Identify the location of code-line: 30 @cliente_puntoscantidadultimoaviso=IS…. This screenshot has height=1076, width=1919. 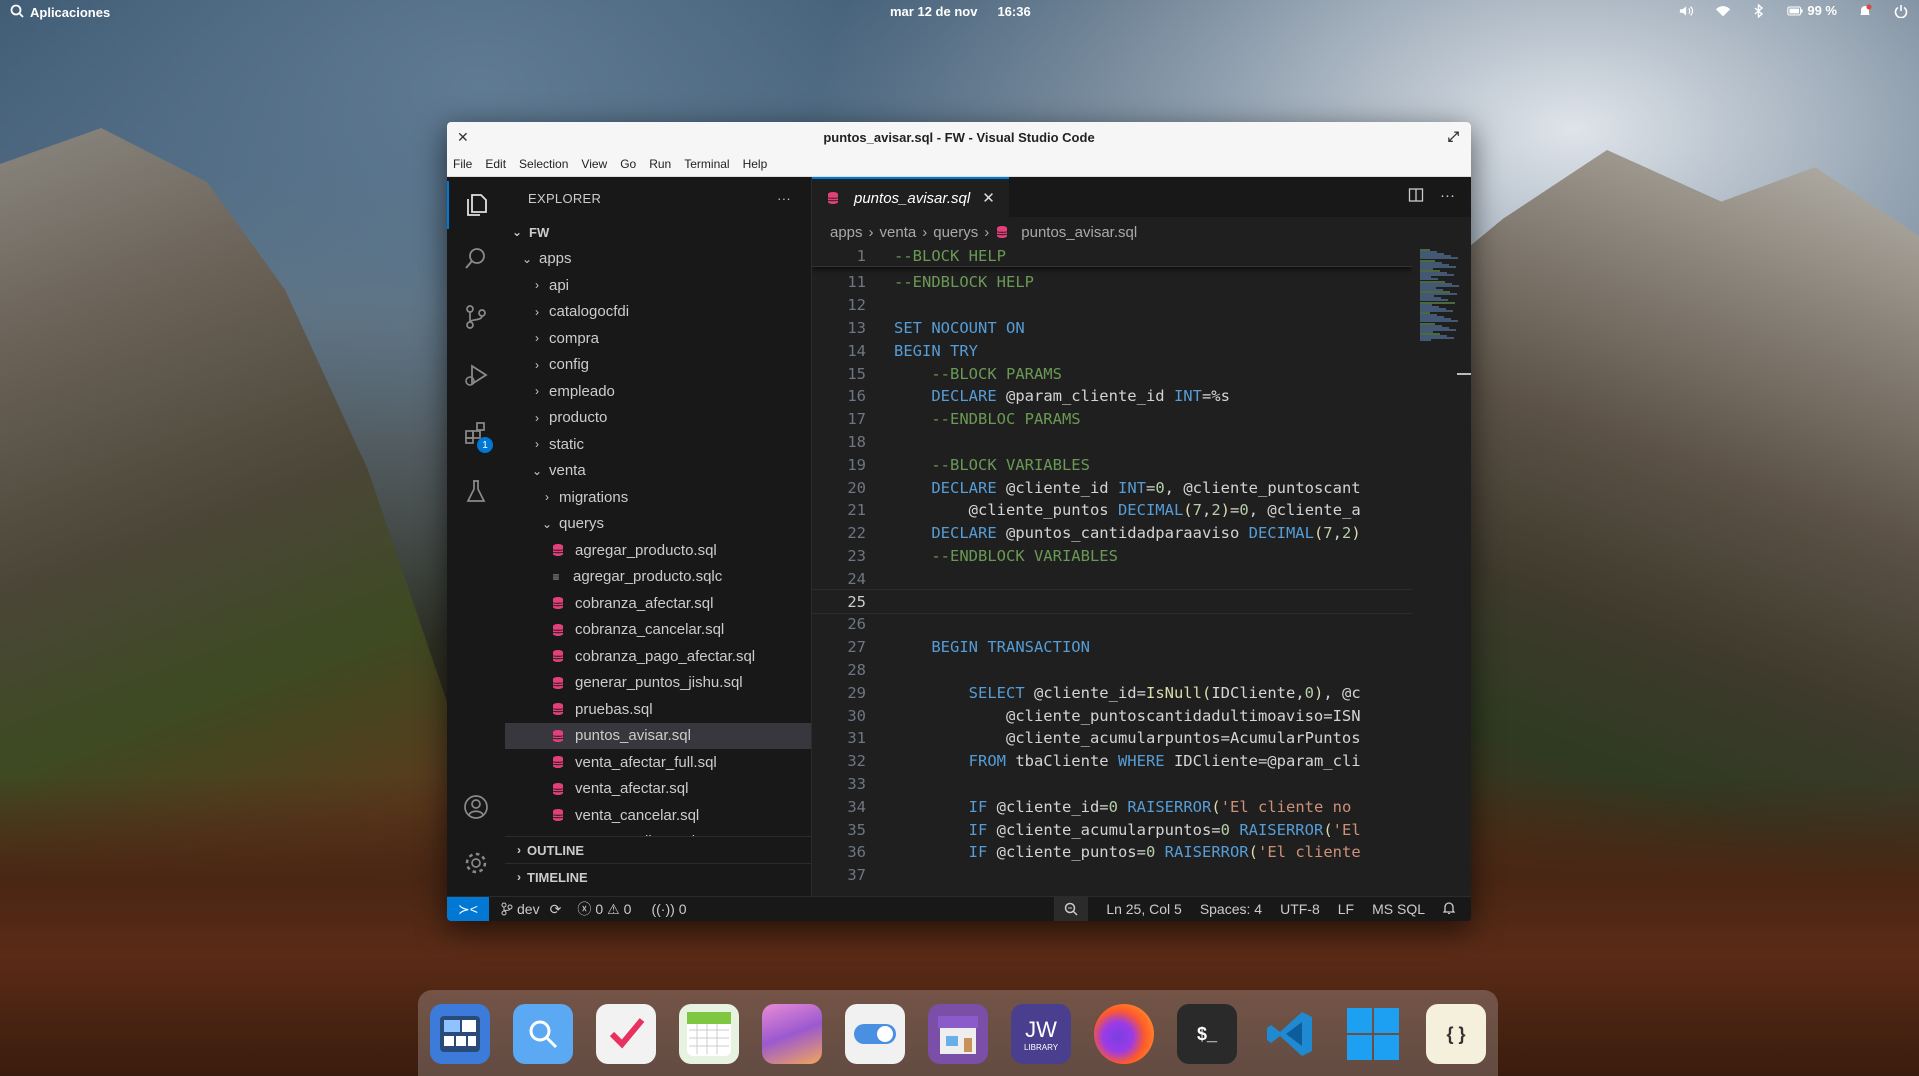
(1112, 715).